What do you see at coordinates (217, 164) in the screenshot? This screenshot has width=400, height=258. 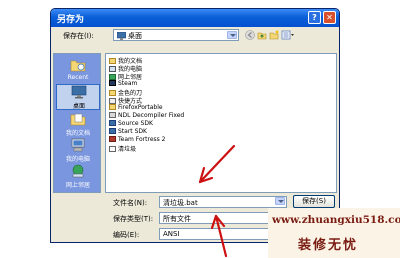 I see `arrow-to-filename` at bounding box center [217, 164].